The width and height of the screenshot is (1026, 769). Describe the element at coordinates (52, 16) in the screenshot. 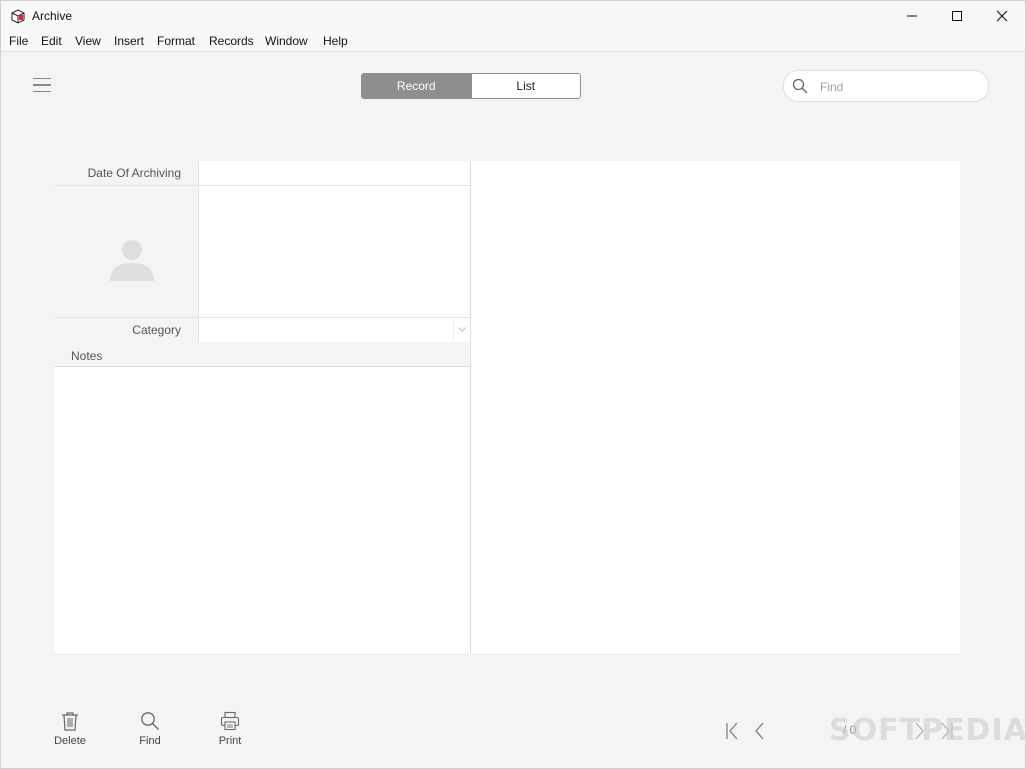

I see `window-title: Archive` at that location.